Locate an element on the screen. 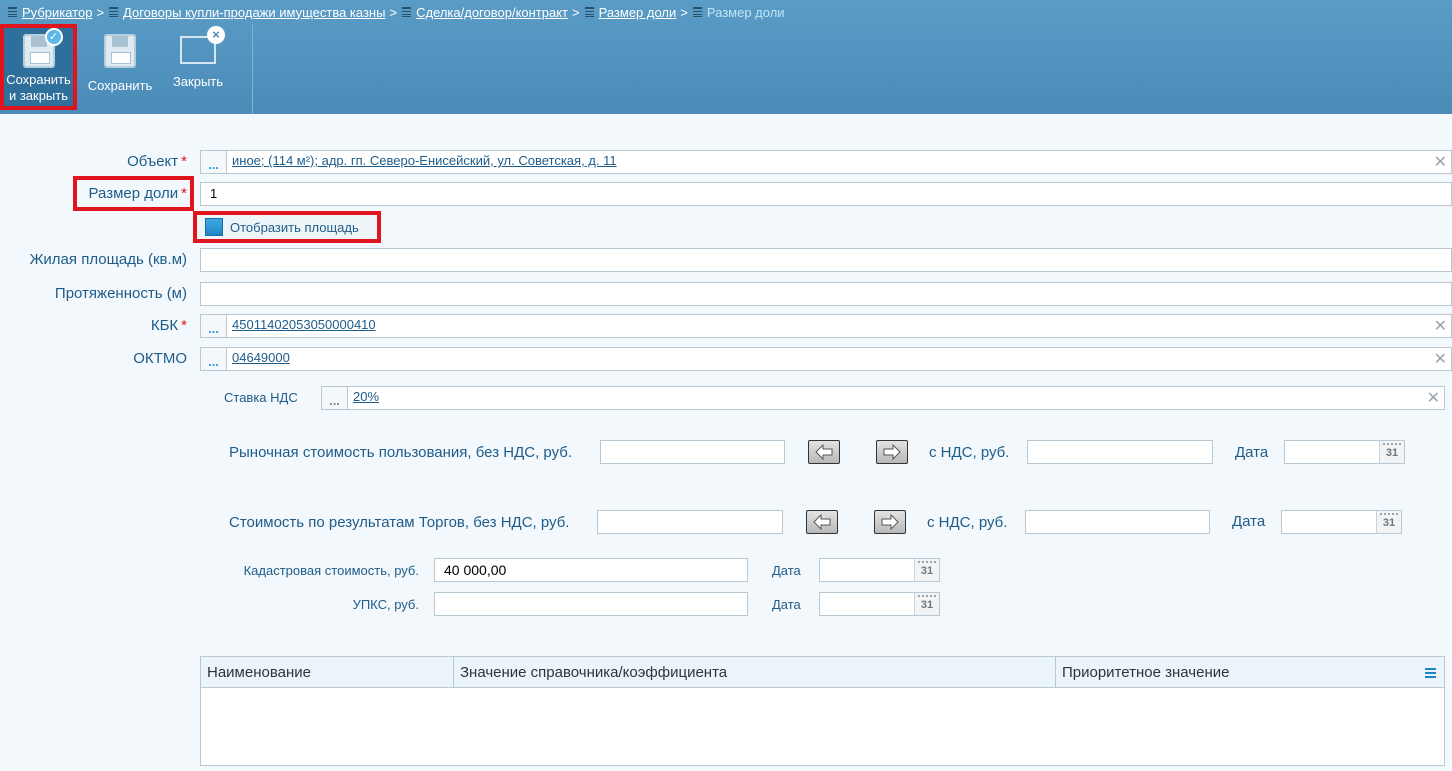 This screenshot has width=1452, height=771. length-input is located at coordinates (826, 294).